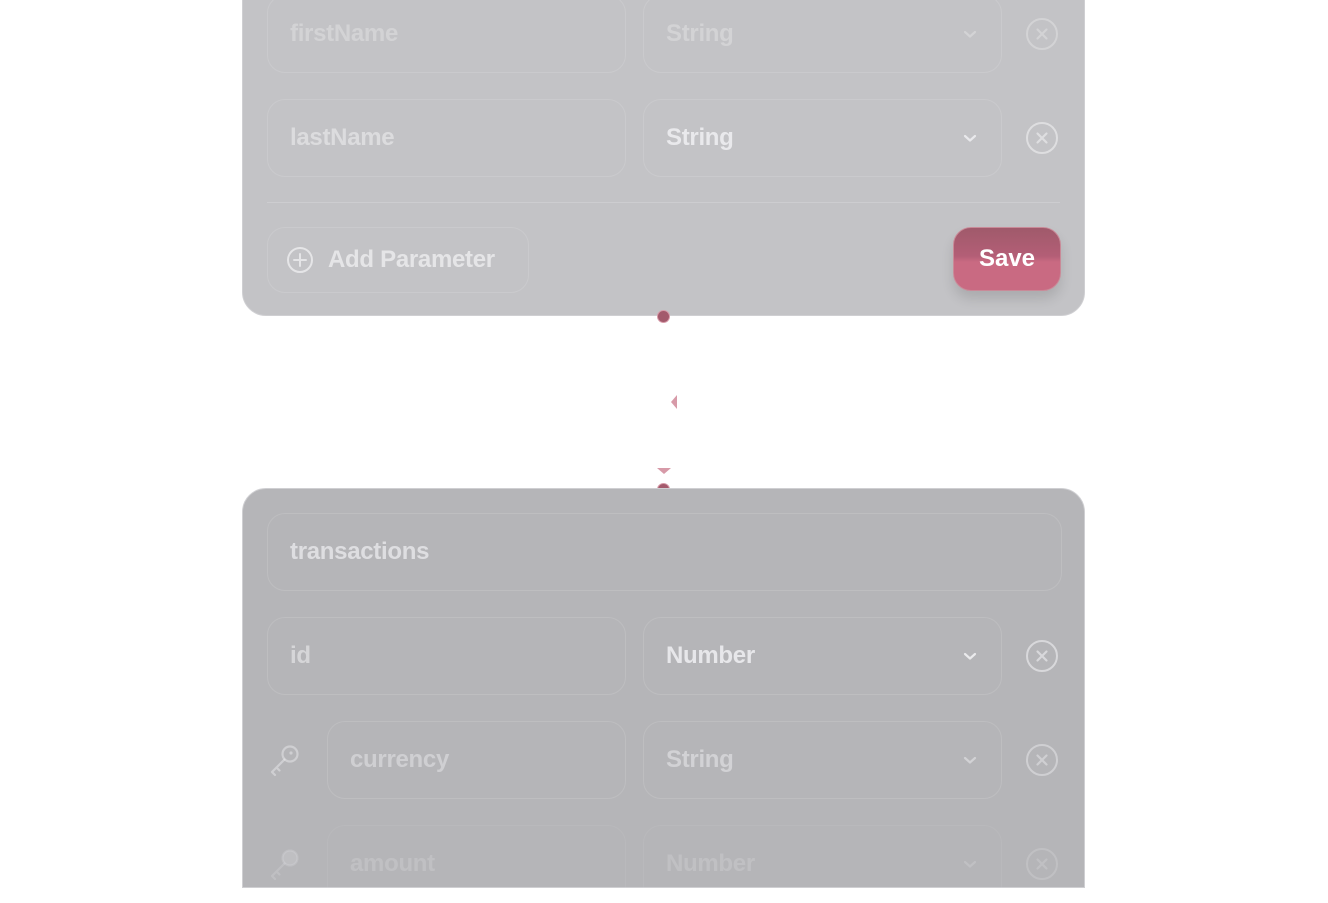 The image size is (1328, 903). I want to click on parameter-name-input: lastName, so click(446, 138).